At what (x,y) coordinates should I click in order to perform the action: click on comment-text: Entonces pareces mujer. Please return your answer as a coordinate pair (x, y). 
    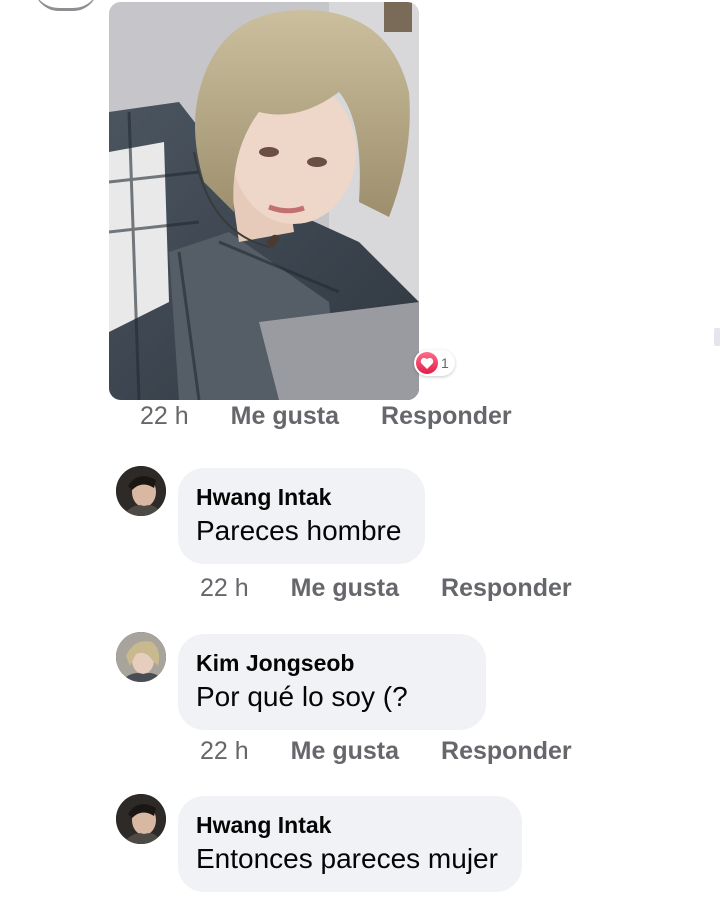
    Looking at the image, I should click on (347, 858).